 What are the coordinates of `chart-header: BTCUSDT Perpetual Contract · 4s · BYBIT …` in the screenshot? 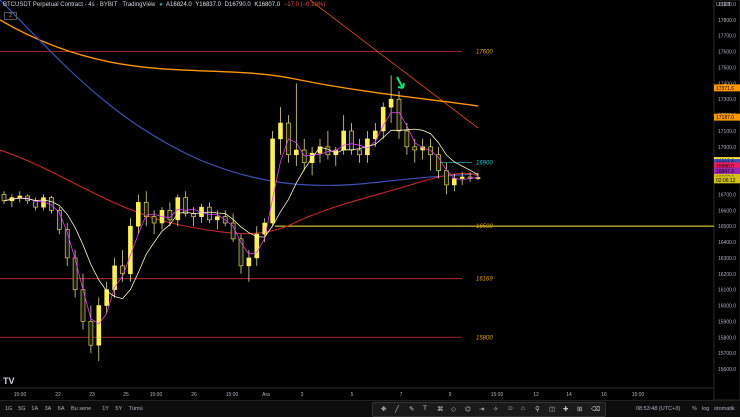 It's located at (165, 5).